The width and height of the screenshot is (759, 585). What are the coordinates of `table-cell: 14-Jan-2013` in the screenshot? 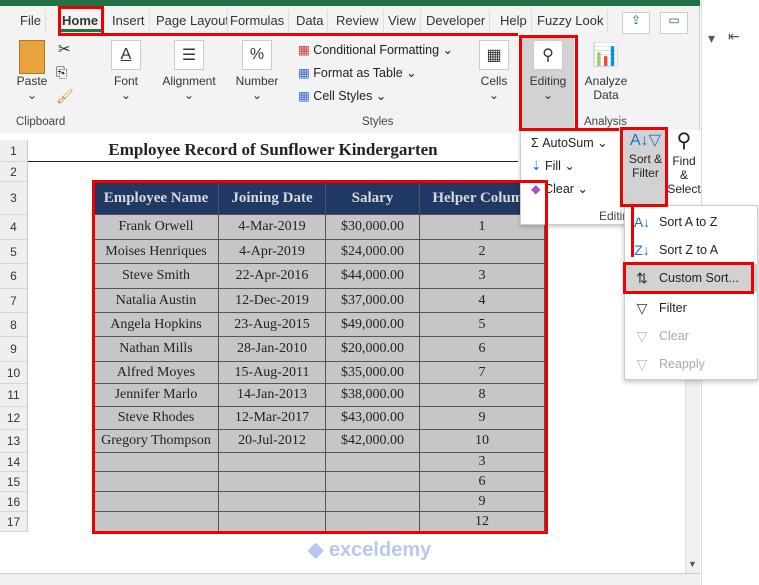 It's located at (272, 395).